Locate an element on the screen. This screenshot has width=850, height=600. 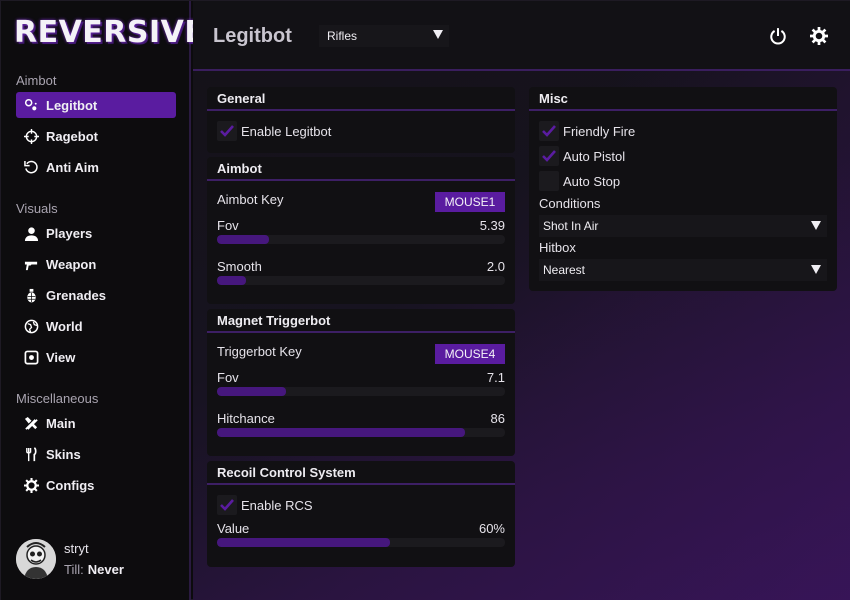
aimbot-fov-slider is located at coordinates (361, 239).